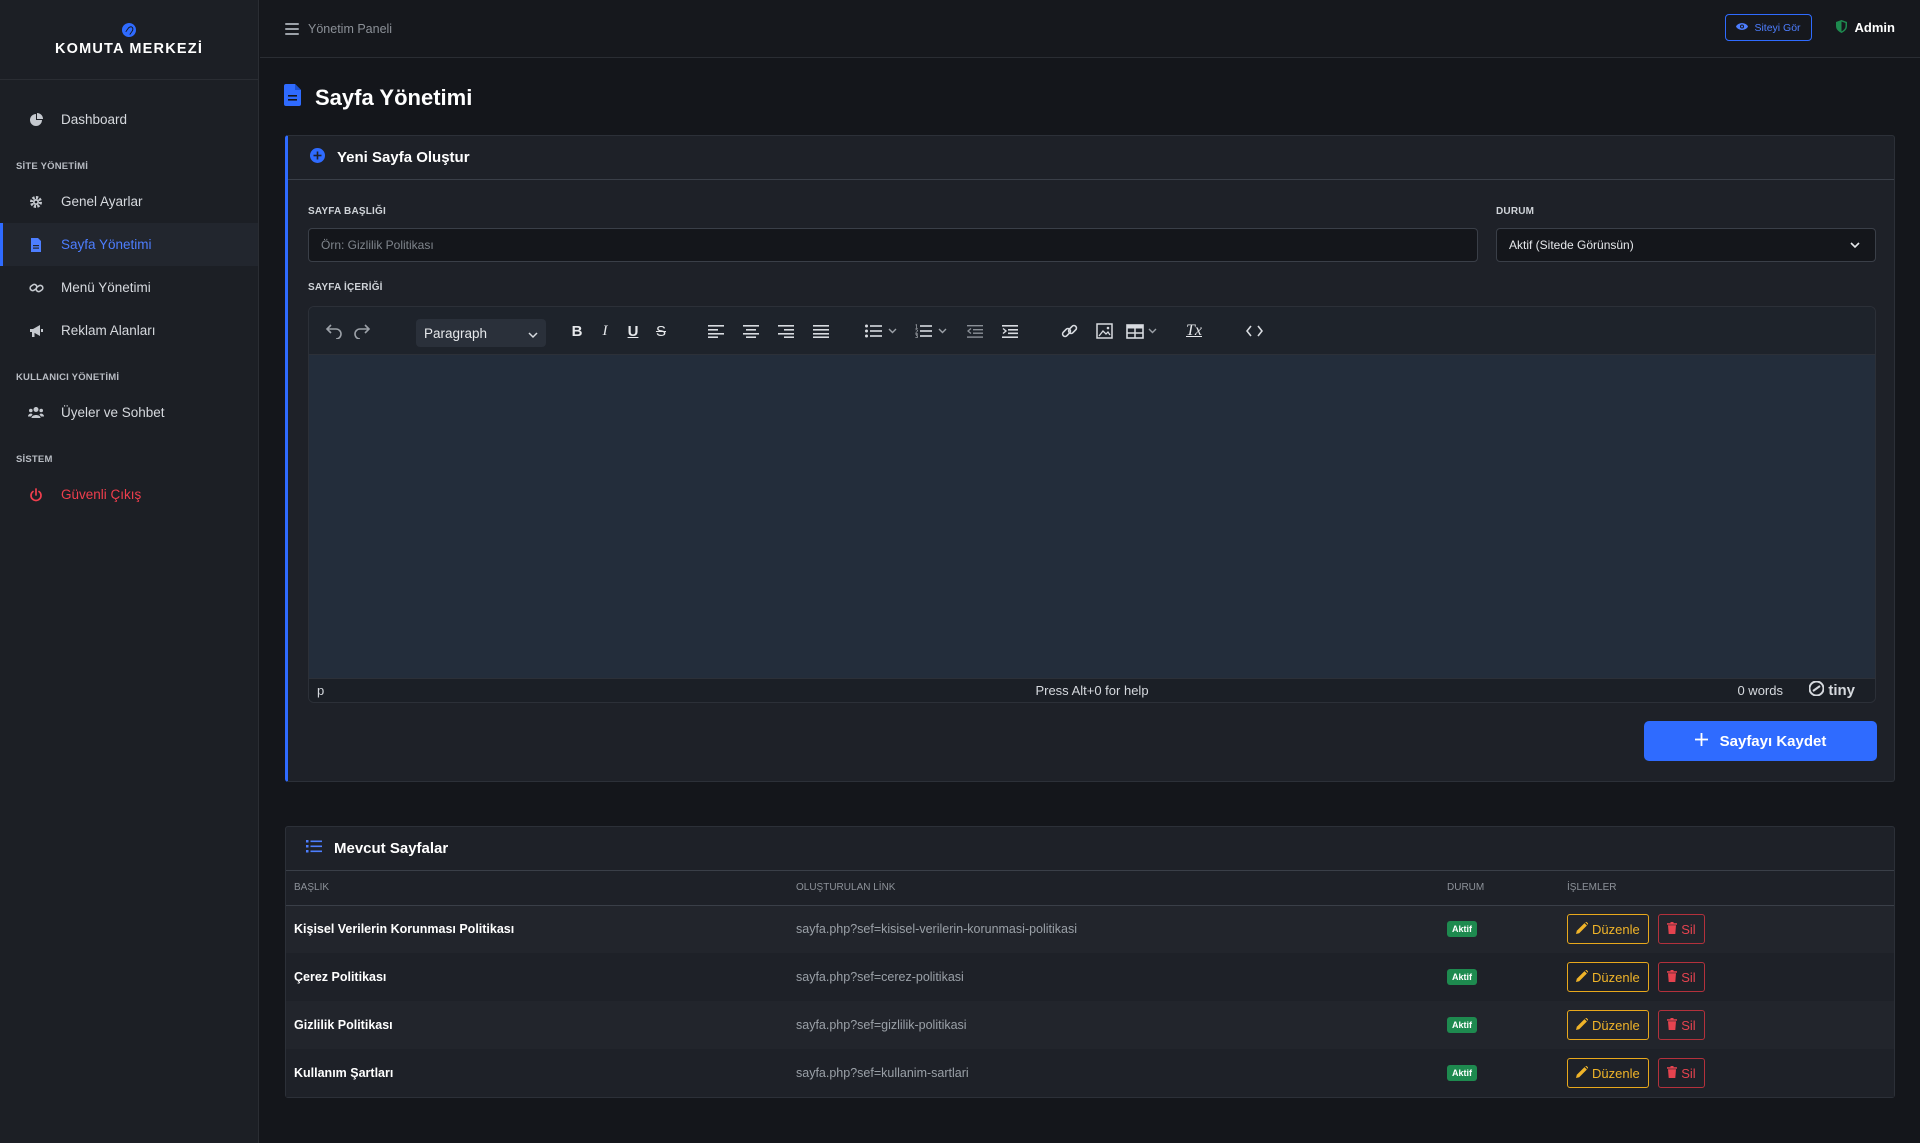 This screenshot has width=1920, height=1143. Describe the element at coordinates (334, 331) in the screenshot. I see `undo-icon` at that location.